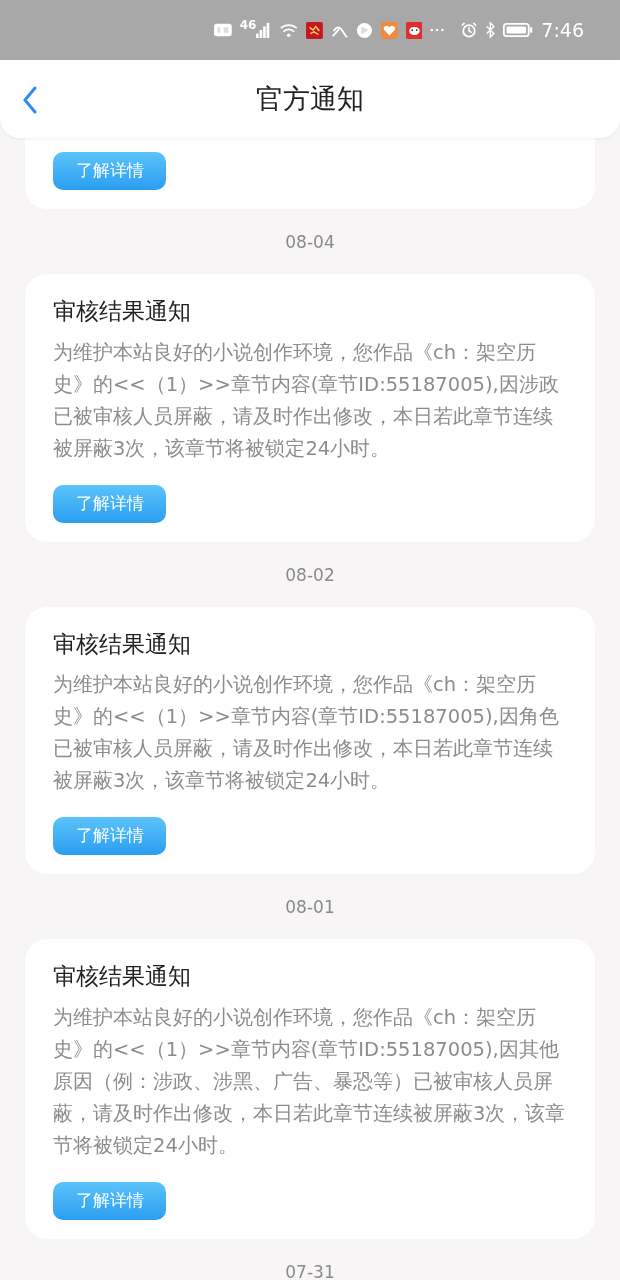 The width and height of the screenshot is (620, 1280). What do you see at coordinates (306, 400) in the screenshot?
I see `notice-body: 为维护本站良好的小说创作环境，您作品《ch：架空历史》的<<（1）>>章节内容(章节ID:55187005),因涉政已被审核人员屏蔽，请及时作出修改，本日若此章节连续被屏蔽3次，该章节将被锁定24小时。` at bounding box center [306, 400].